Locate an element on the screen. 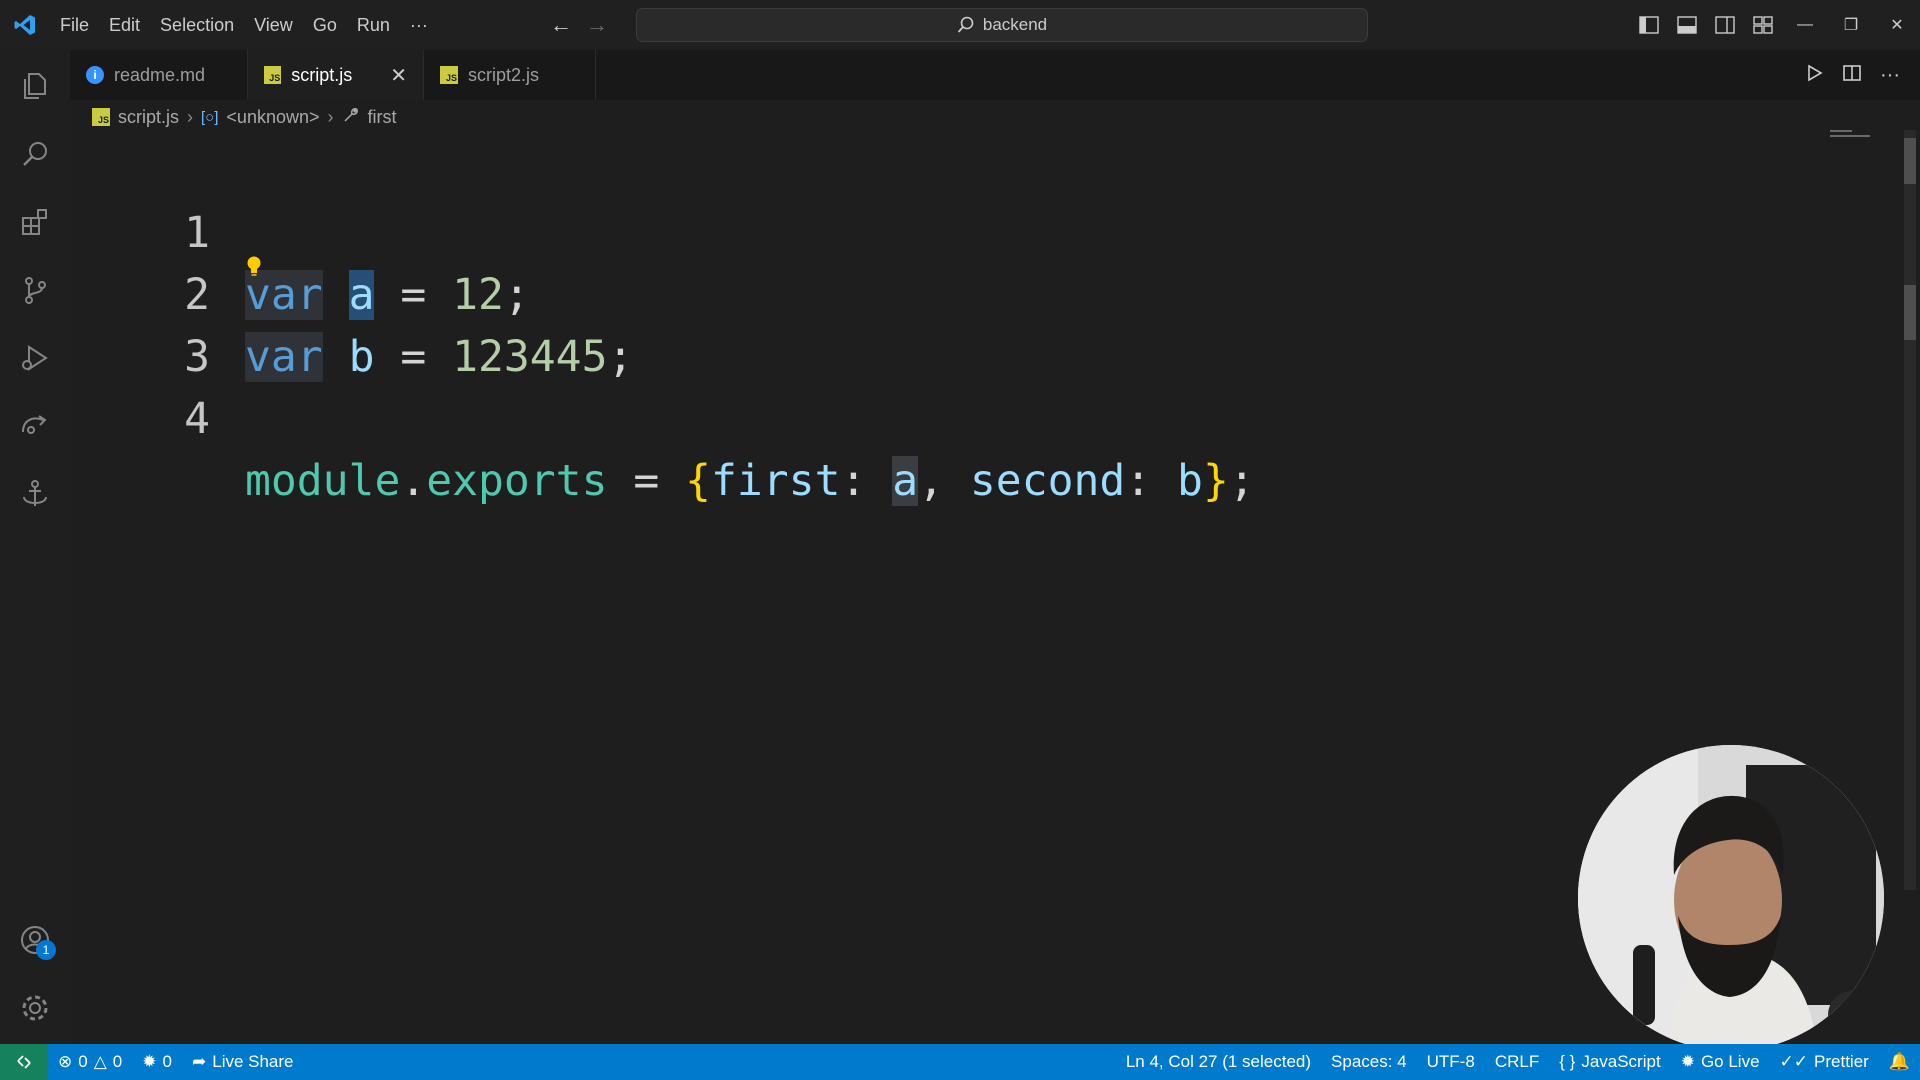 This screenshot has height=1080, width=1920. breadcrumb-file: script.js is located at coordinates (148, 117).